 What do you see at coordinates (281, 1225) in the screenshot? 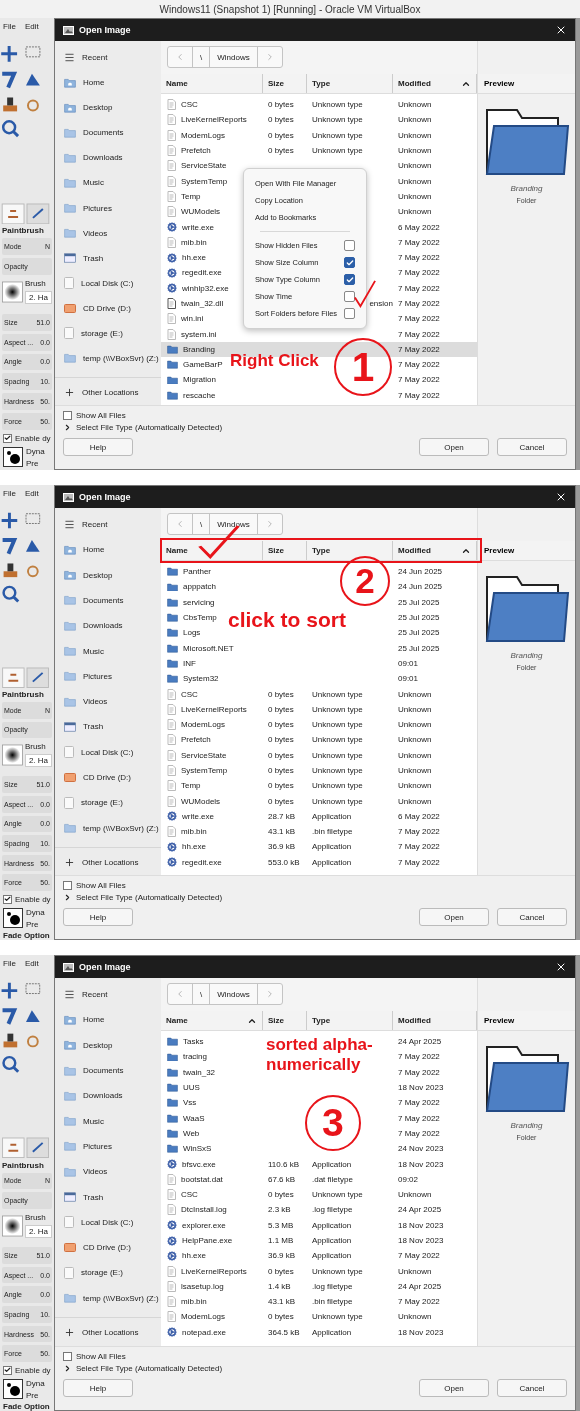
I see `file-size: 5.3 MB` at bounding box center [281, 1225].